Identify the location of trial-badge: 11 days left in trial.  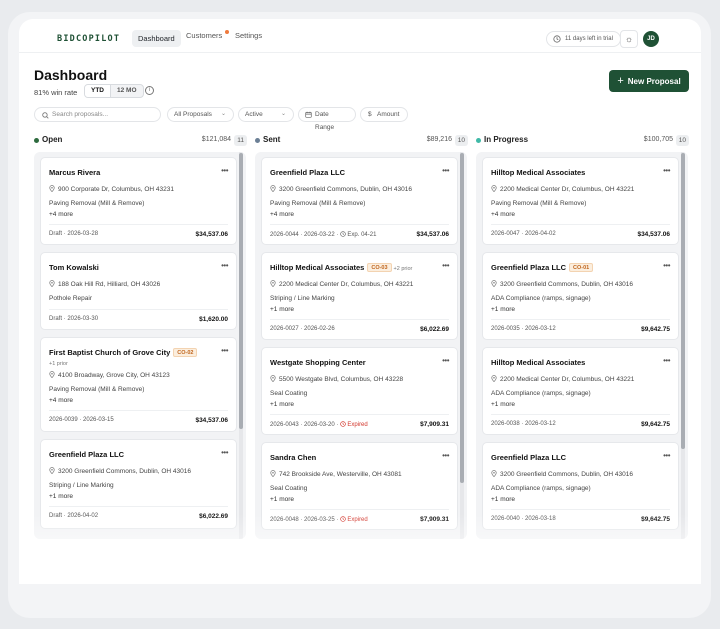
(583, 39).